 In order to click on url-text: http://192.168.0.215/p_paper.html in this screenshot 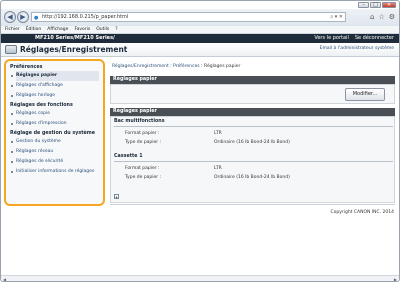, I will do `click(85, 17)`.